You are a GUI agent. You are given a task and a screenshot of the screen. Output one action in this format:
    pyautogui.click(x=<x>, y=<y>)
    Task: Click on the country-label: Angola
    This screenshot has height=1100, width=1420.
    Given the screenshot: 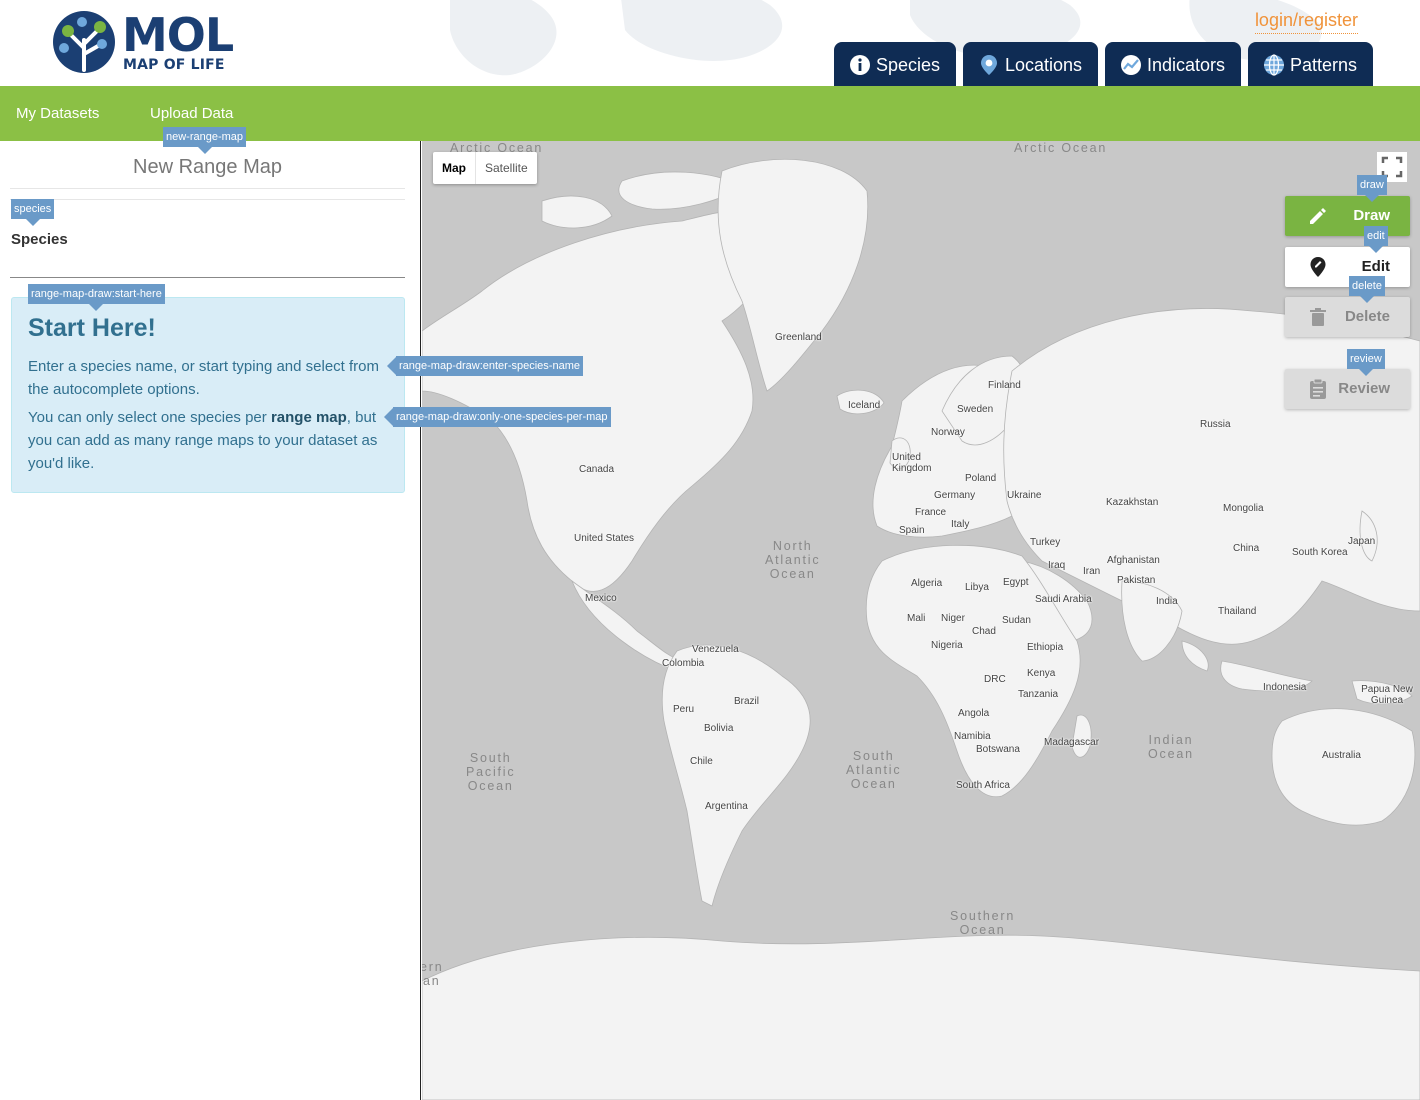 What is the action you would take?
    pyautogui.click(x=974, y=713)
    